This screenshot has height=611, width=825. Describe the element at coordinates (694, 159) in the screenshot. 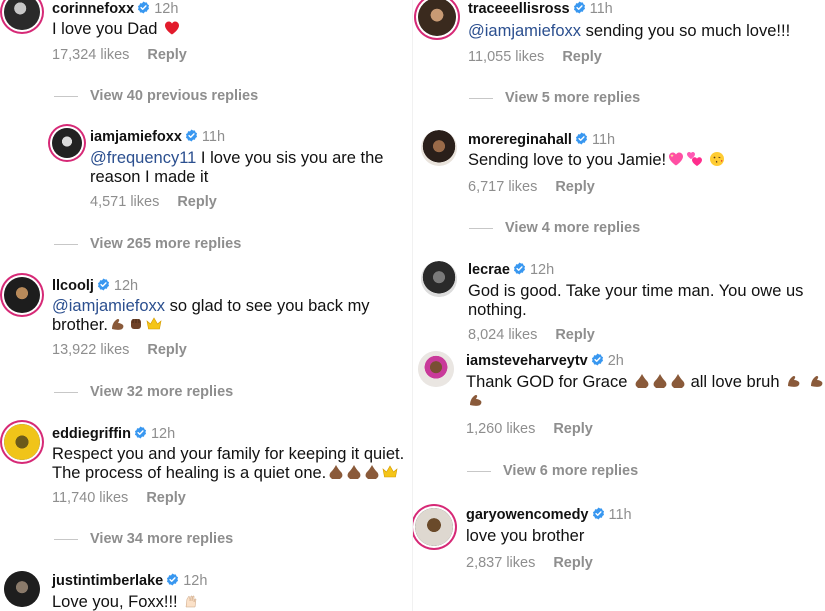

I see `two-hearts-emoji` at that location.